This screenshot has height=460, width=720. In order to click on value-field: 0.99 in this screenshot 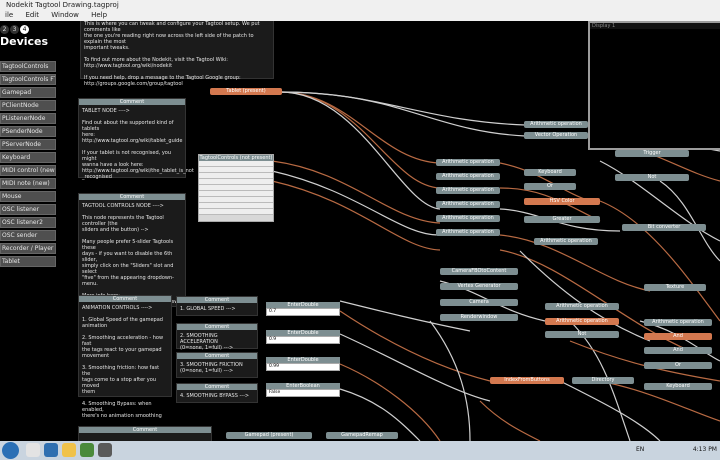, I will do `click(303, 367)`.